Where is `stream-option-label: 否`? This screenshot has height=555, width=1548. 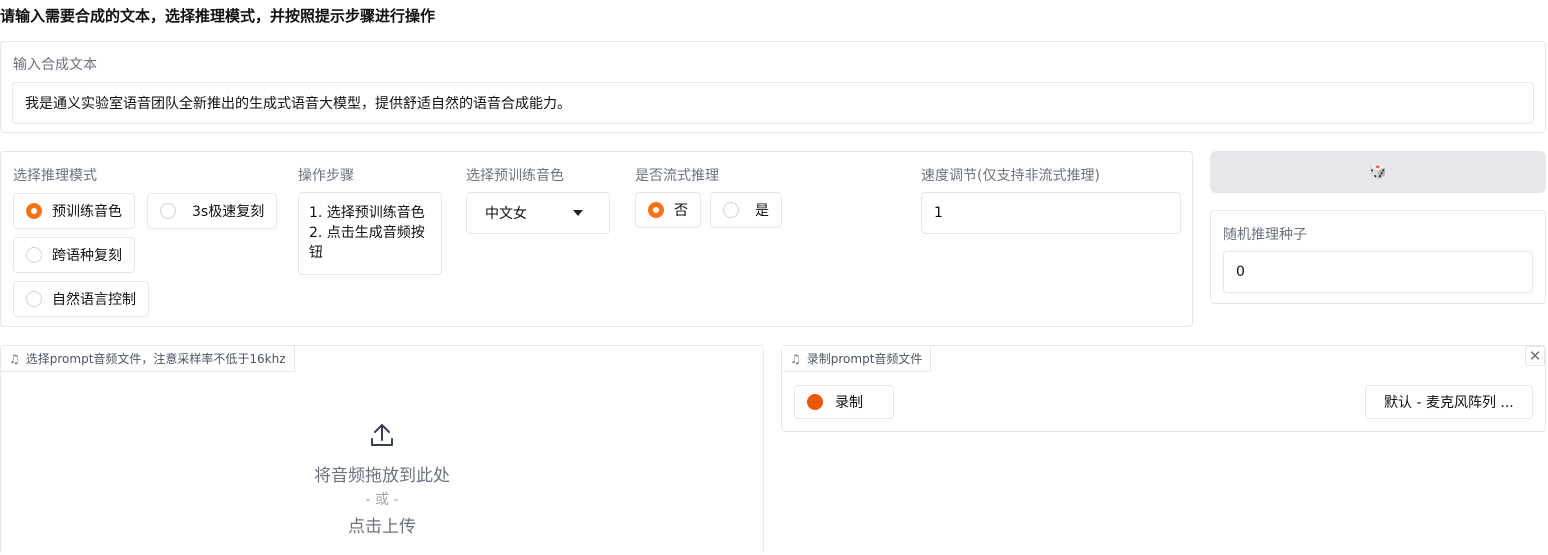 stream-option-label: 否 is located at coordinates (681, 211).